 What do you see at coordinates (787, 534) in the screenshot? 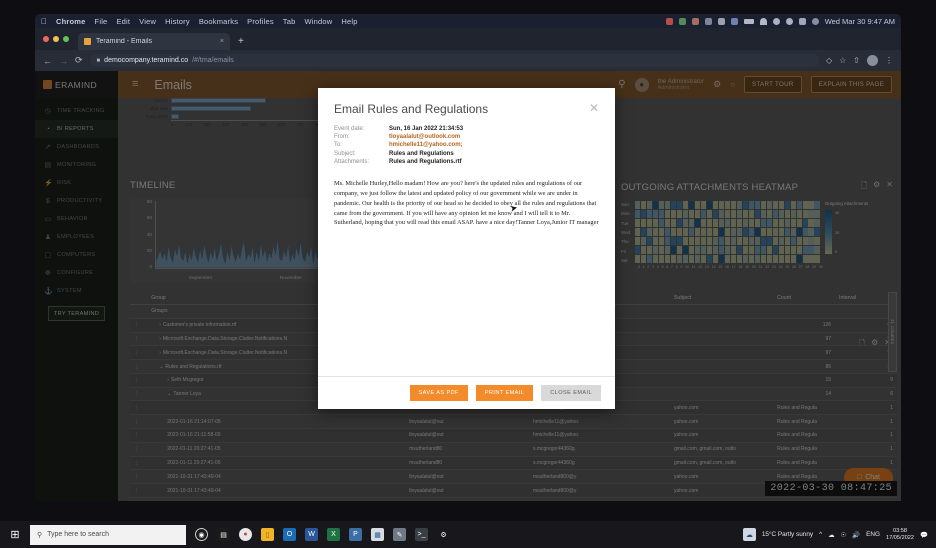
I see `weather-label: 15°C Partly sunny` at bounding box center [787, 534].